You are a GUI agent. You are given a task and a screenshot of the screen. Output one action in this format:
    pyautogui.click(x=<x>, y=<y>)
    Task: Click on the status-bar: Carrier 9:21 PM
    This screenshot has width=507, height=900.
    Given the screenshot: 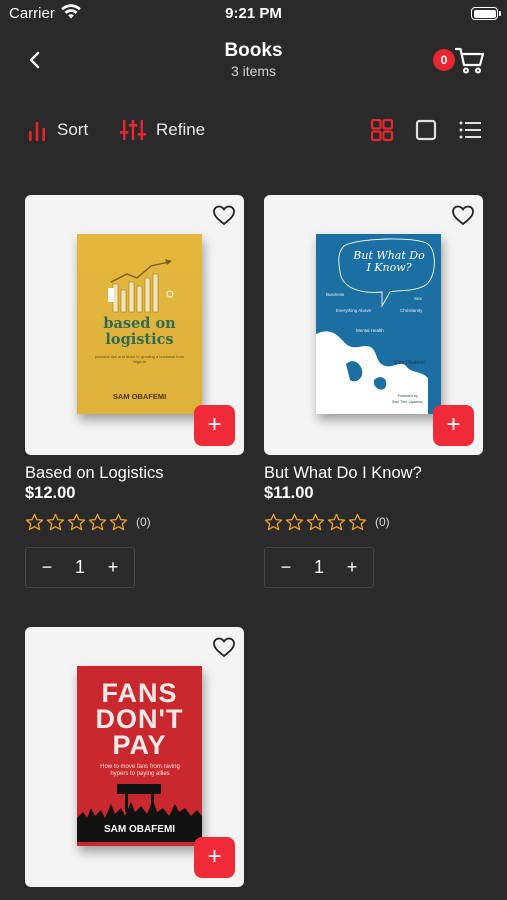 What is the action you would take?
    pyautogui.click(x=253, y=14)
    